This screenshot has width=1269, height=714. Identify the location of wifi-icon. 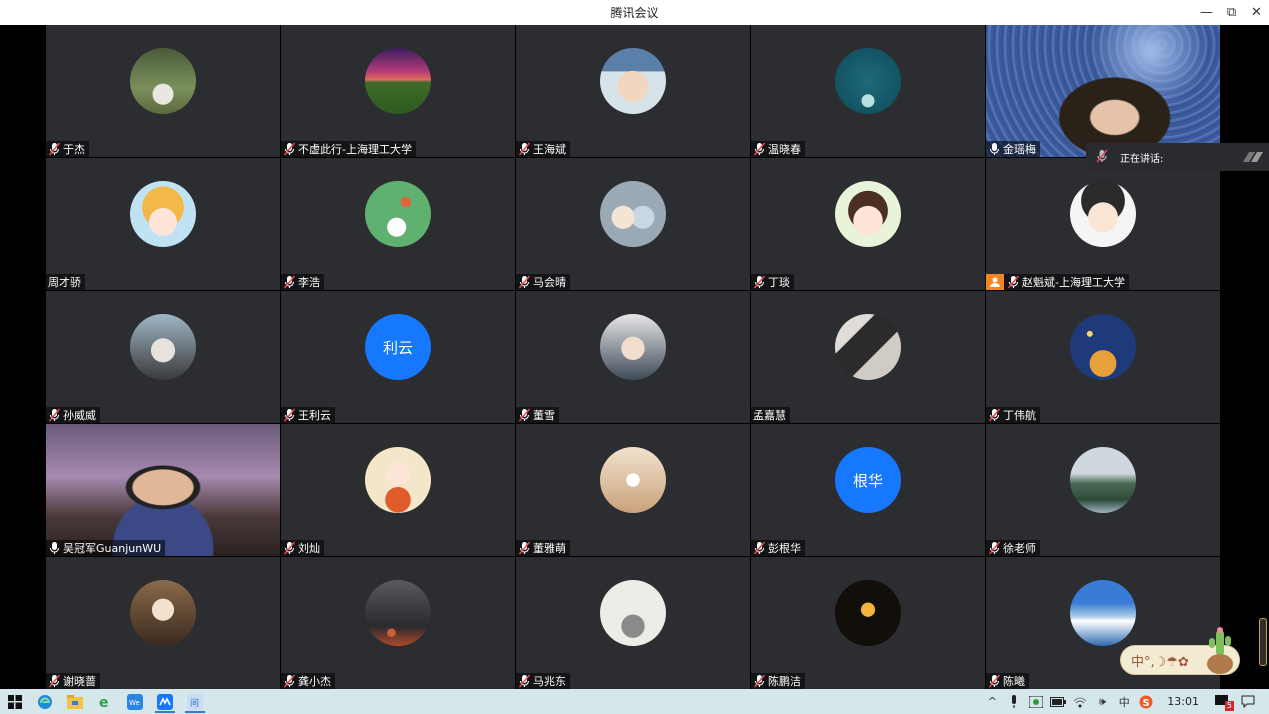
(1080, 701).